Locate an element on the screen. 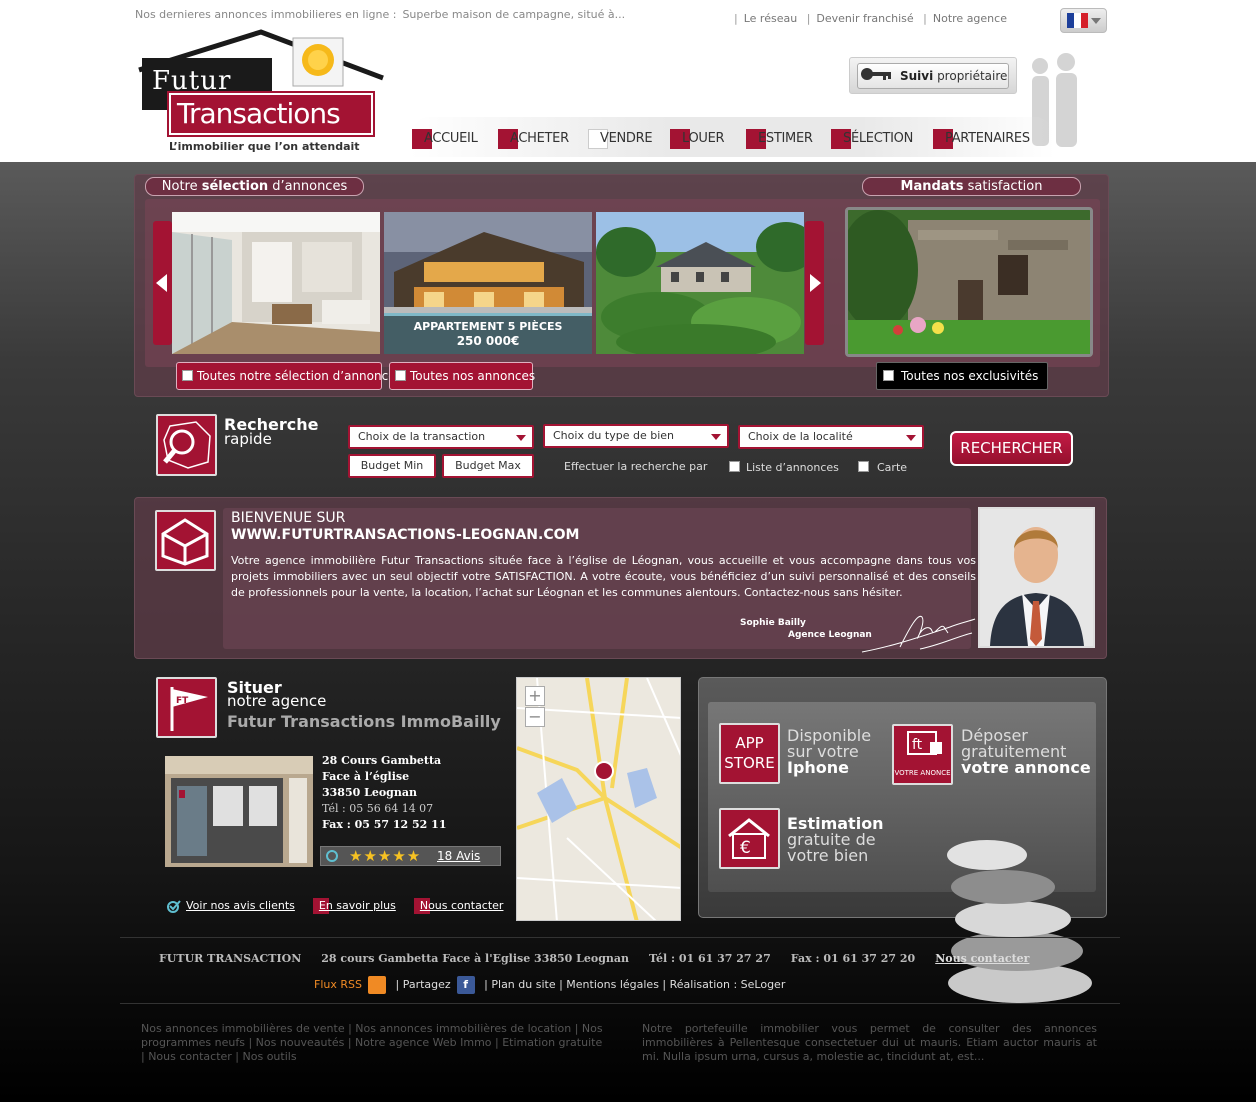  nav-acheter: ACHETER is located at coordinates (533, 139).